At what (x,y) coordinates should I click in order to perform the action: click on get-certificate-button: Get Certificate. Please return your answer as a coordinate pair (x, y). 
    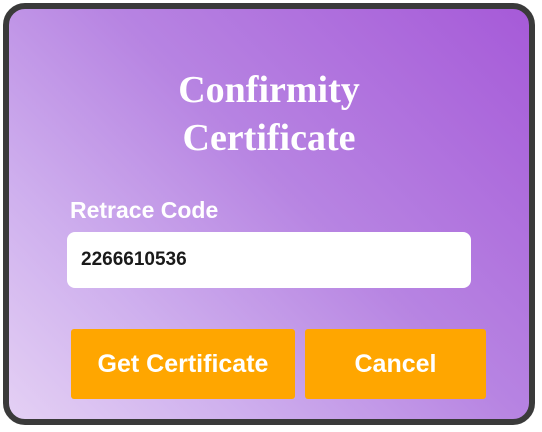
    Looking at the image, I should click on (183, 364).